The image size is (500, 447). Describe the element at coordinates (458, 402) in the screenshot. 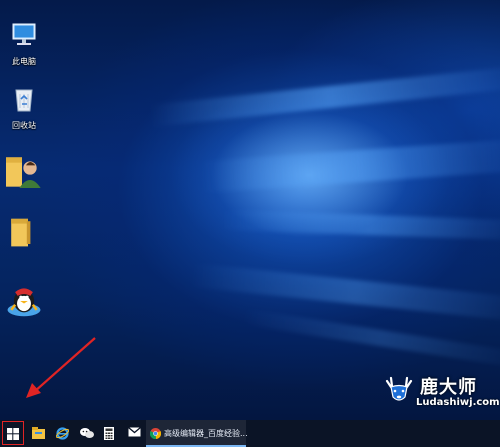

I see `watermark-url: Ludashiwj.com` at that location.